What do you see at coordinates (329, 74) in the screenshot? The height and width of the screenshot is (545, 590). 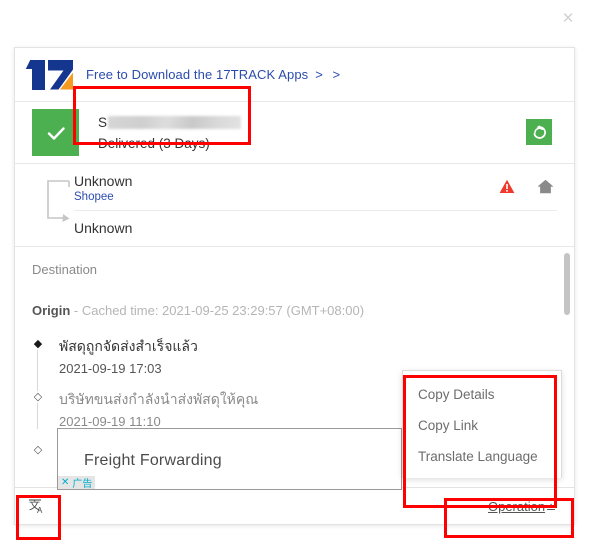 I see `chevron-right-icon: > >` at bounding box center [329, 74].